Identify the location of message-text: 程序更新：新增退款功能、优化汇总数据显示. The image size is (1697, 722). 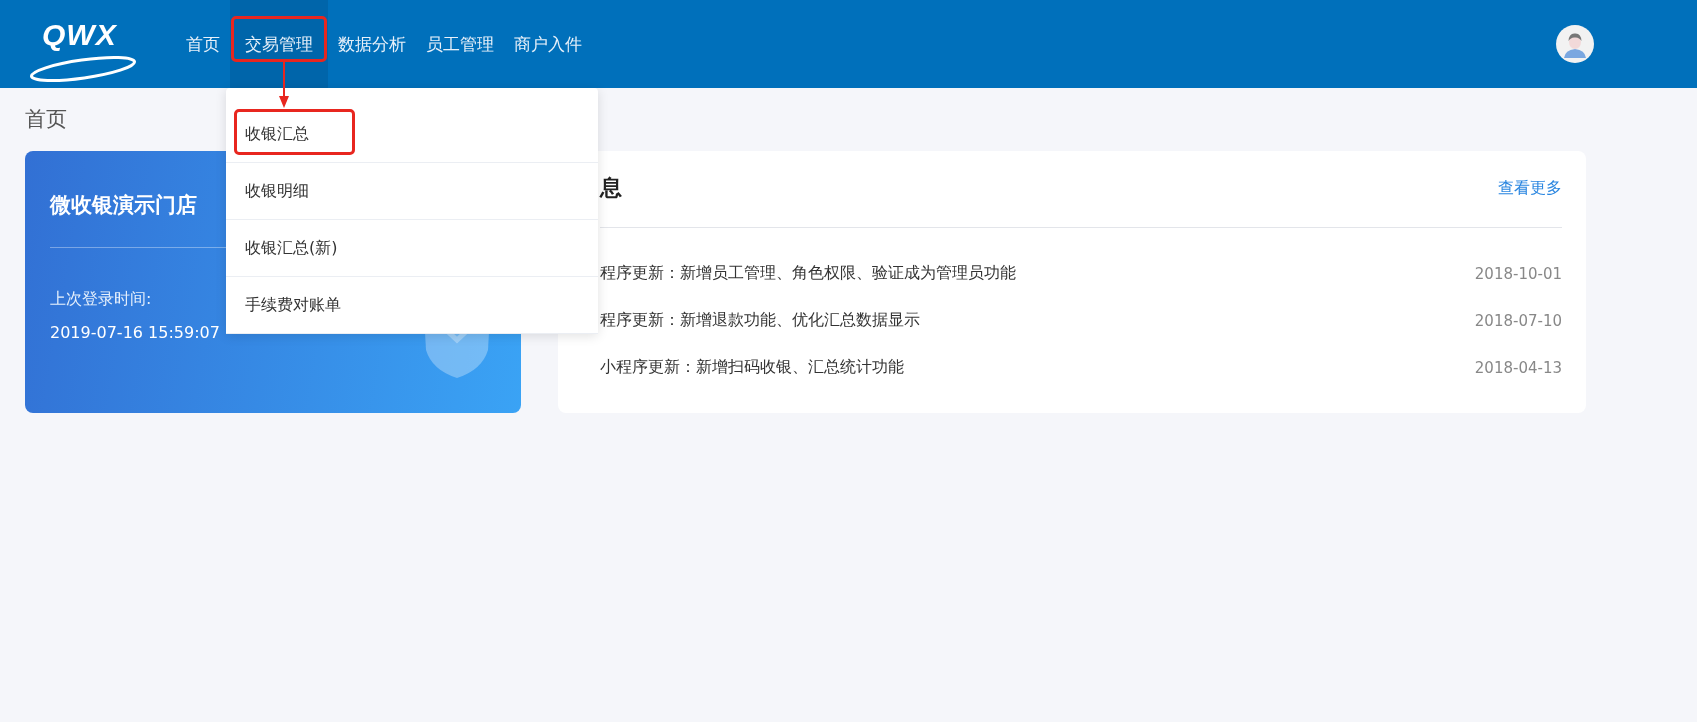
(760, 320).